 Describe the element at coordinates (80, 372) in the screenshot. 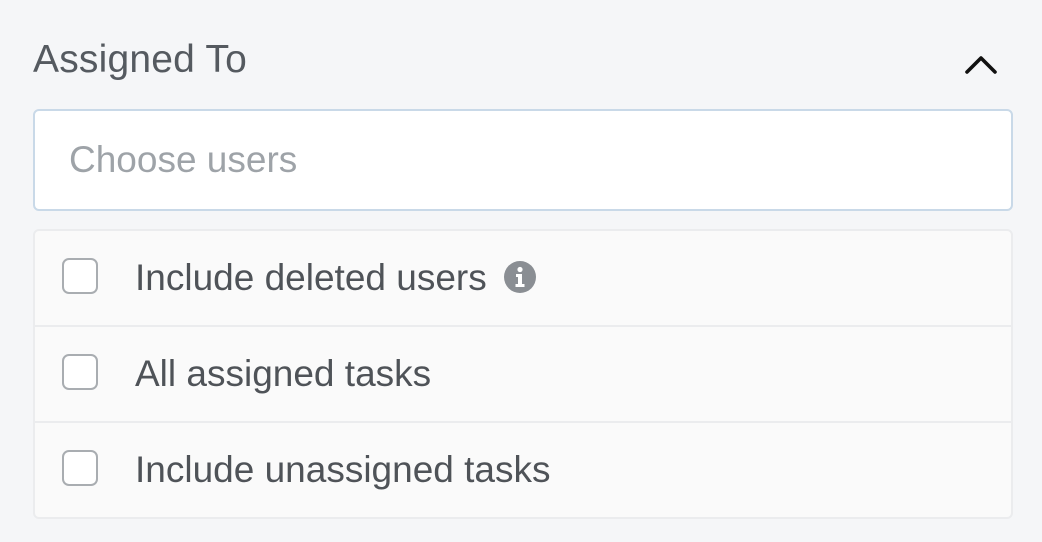

I see `all-assigned-tasks-checkbox` at that location.